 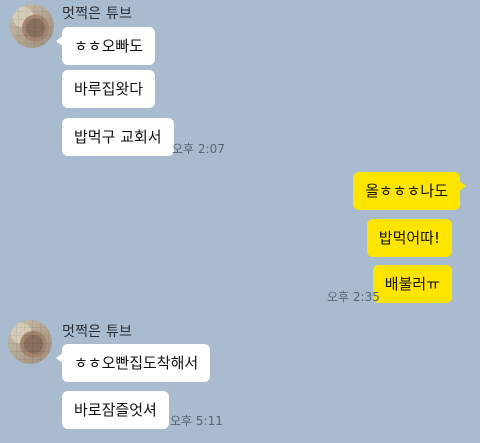 I want to click on message-bubble: 밥먹어따!, so click(x=409, y=238).